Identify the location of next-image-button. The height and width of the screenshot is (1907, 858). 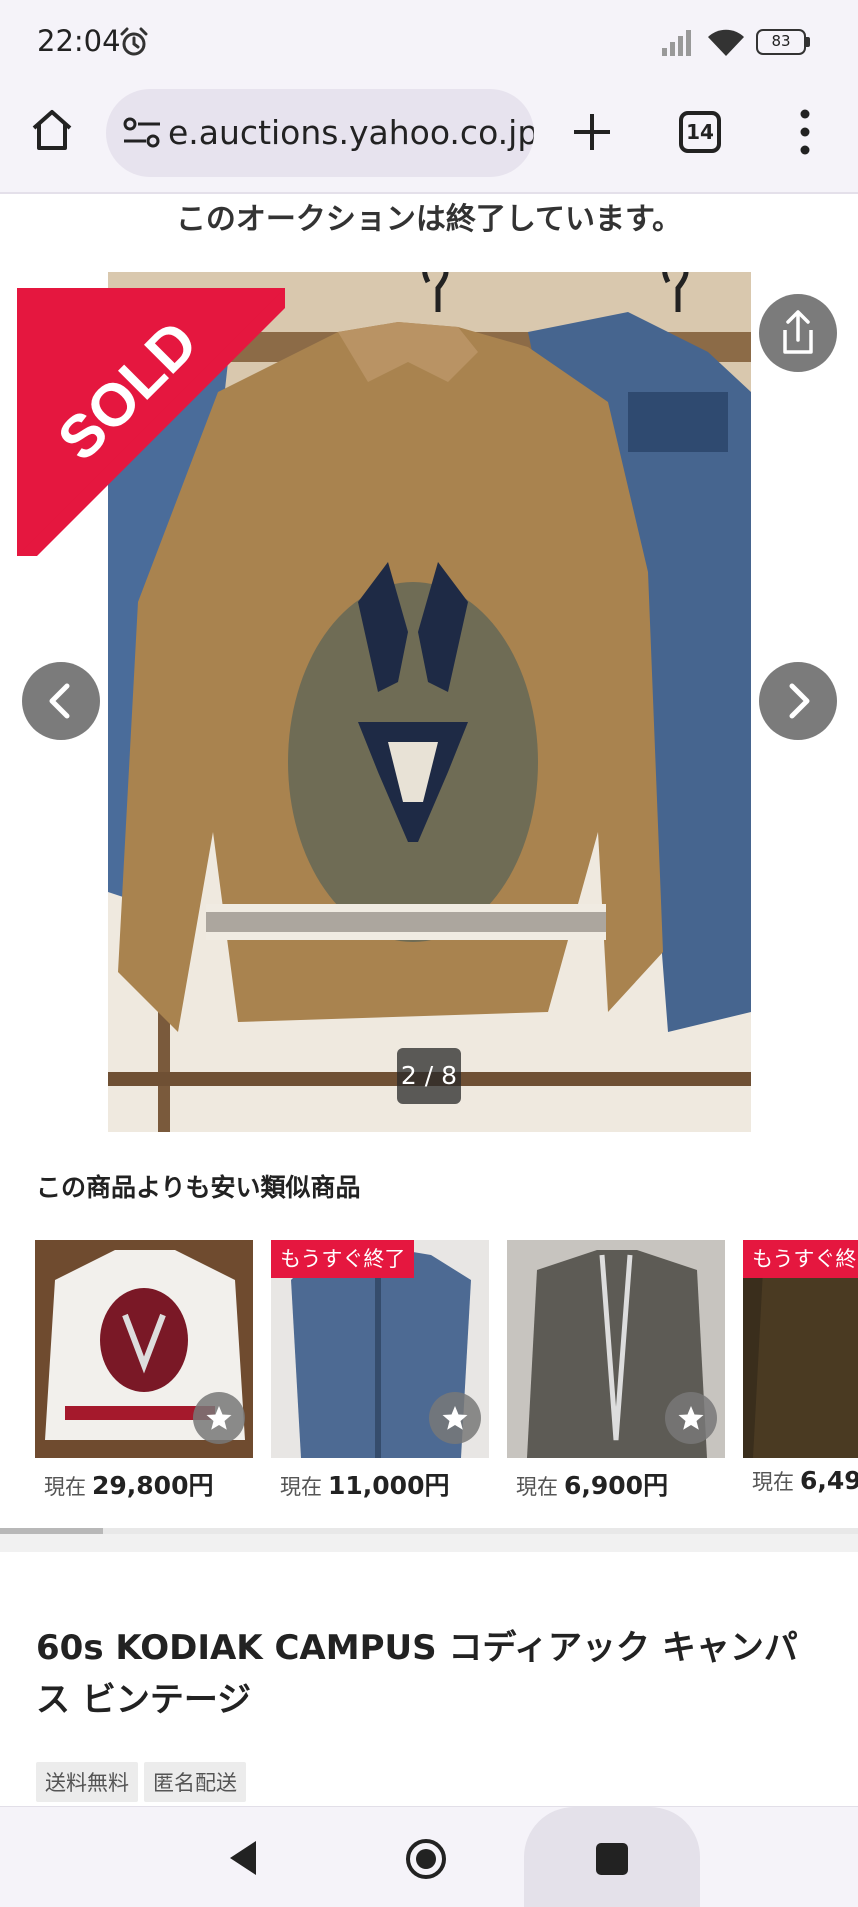
(798, 701).